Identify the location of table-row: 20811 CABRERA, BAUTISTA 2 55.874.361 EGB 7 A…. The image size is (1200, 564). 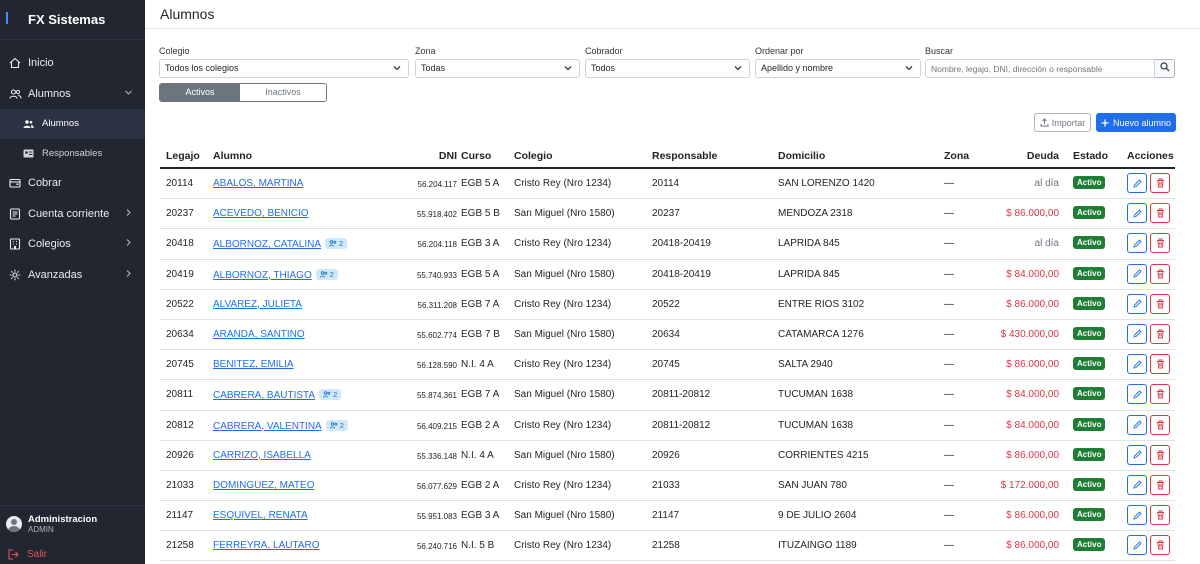
(667, 395).